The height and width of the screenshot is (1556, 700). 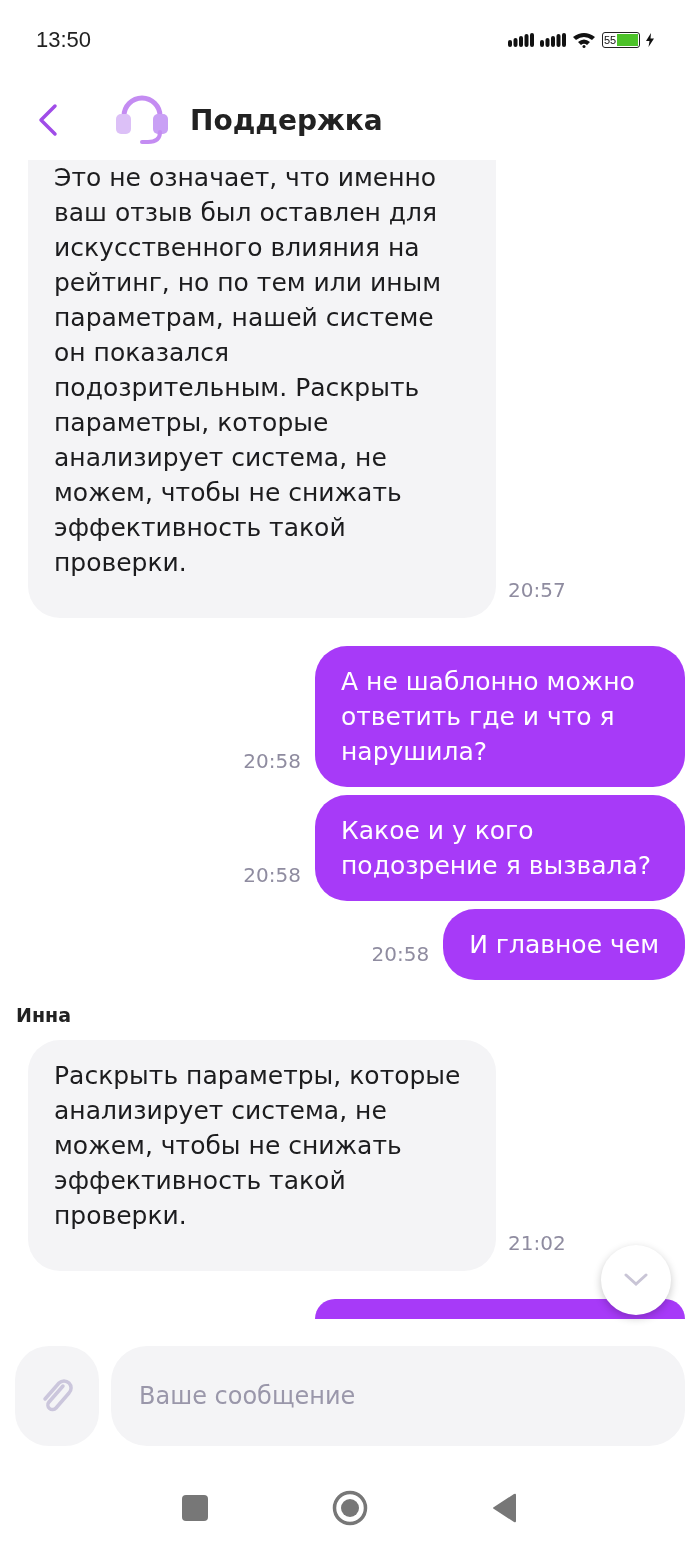 What do you see at coordinates (537, 590) in the screenshot?
I see `message-time: 20:57` at bounding box center [537, 590].